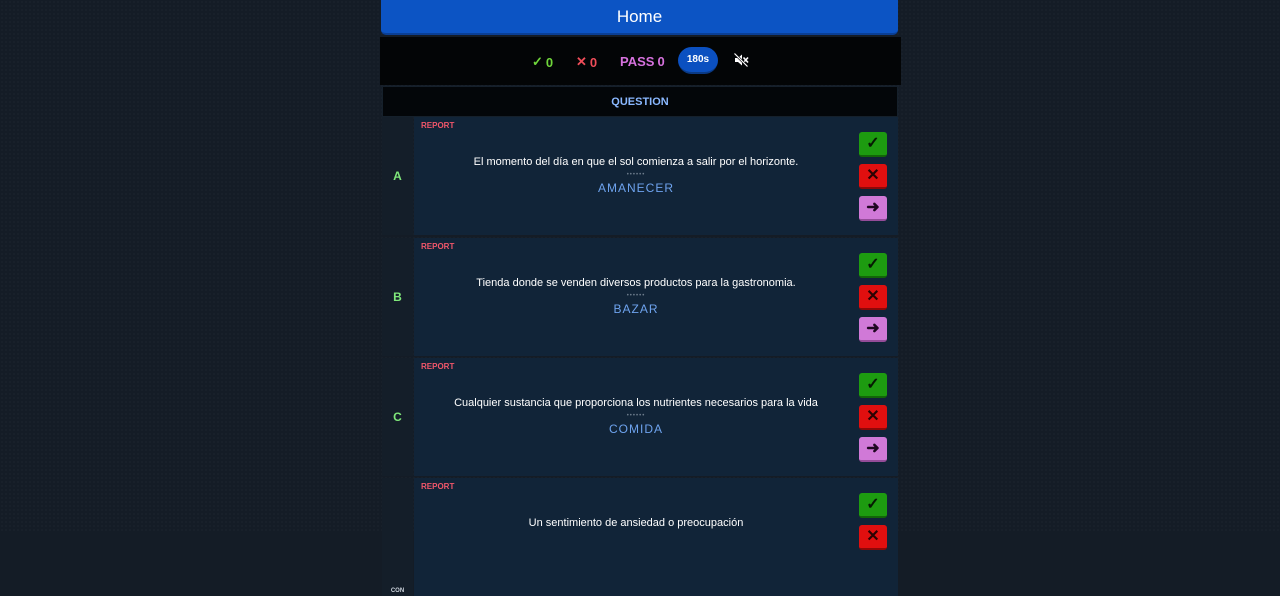  What do you see at coordinates (741, 60) in the screenshot?
I see `speaker-muted-icon` at bounding box center [741, 60].